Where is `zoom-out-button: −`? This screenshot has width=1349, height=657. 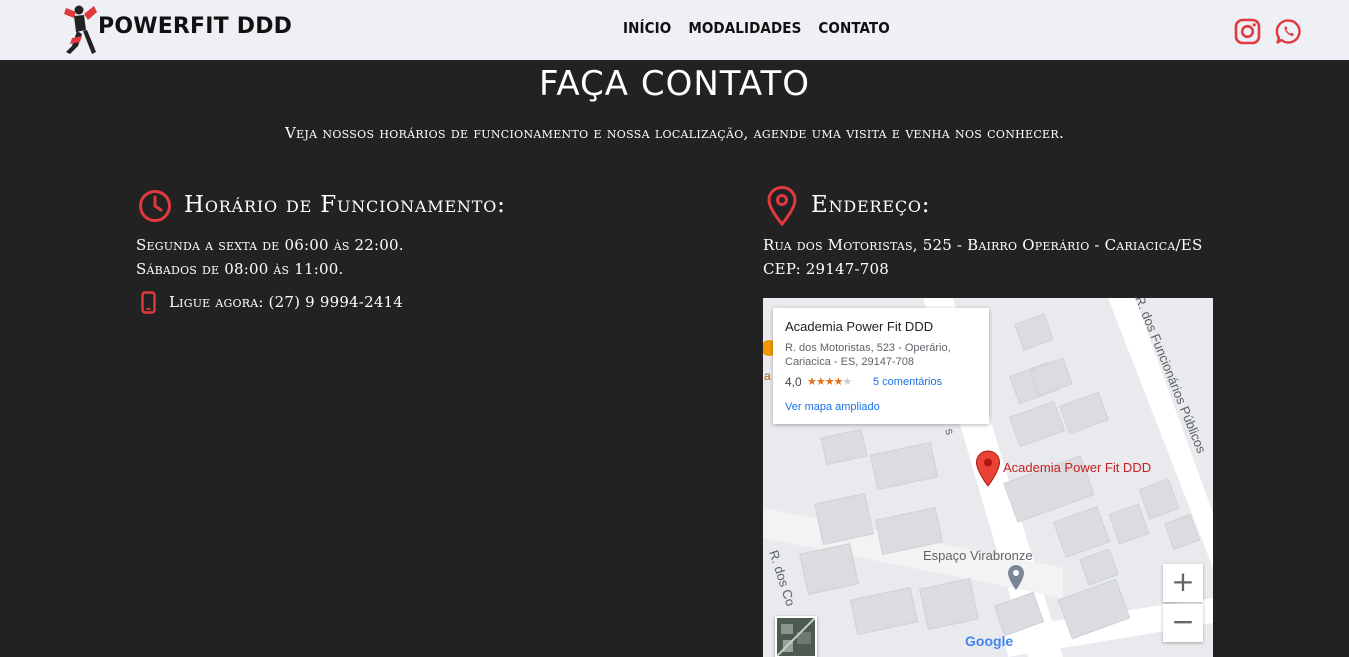 zoom-out-button: − is located at coordinates (1183, 623).